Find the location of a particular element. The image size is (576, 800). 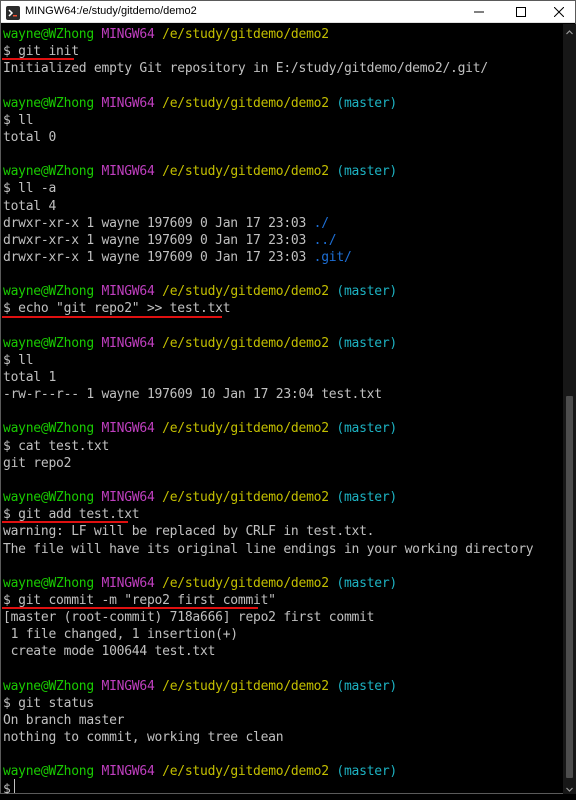

minimize-icon is located at coordinates (479, 12).